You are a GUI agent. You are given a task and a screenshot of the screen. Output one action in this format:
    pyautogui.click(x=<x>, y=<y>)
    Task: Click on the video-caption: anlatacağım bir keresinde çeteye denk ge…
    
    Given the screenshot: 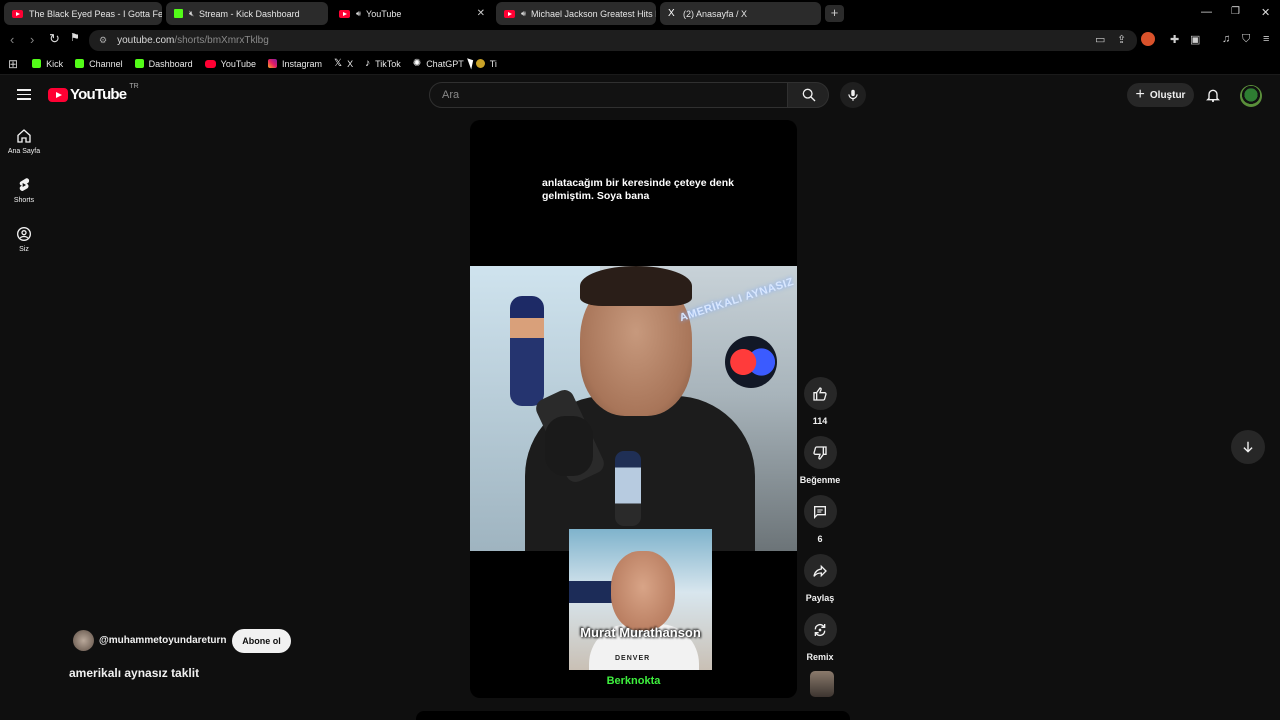 What is the action you would take?
    pyautogui.click(x=638, y=189)
    